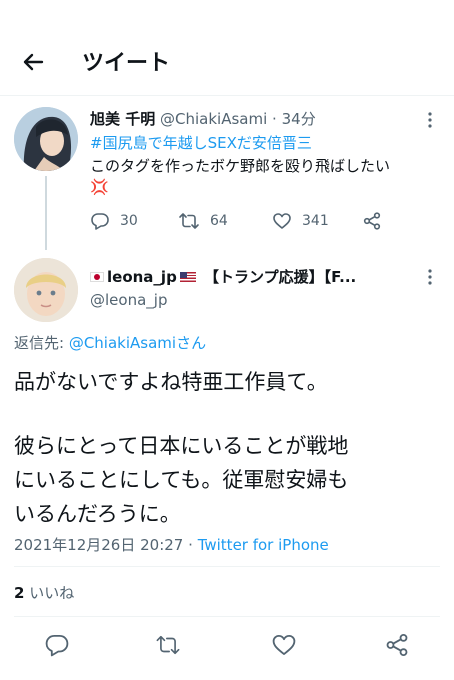  What do you see at coordinates (99, 187) in the screenshot?
I see `anger-emoji: 💢` at bounding box center [99, 187].